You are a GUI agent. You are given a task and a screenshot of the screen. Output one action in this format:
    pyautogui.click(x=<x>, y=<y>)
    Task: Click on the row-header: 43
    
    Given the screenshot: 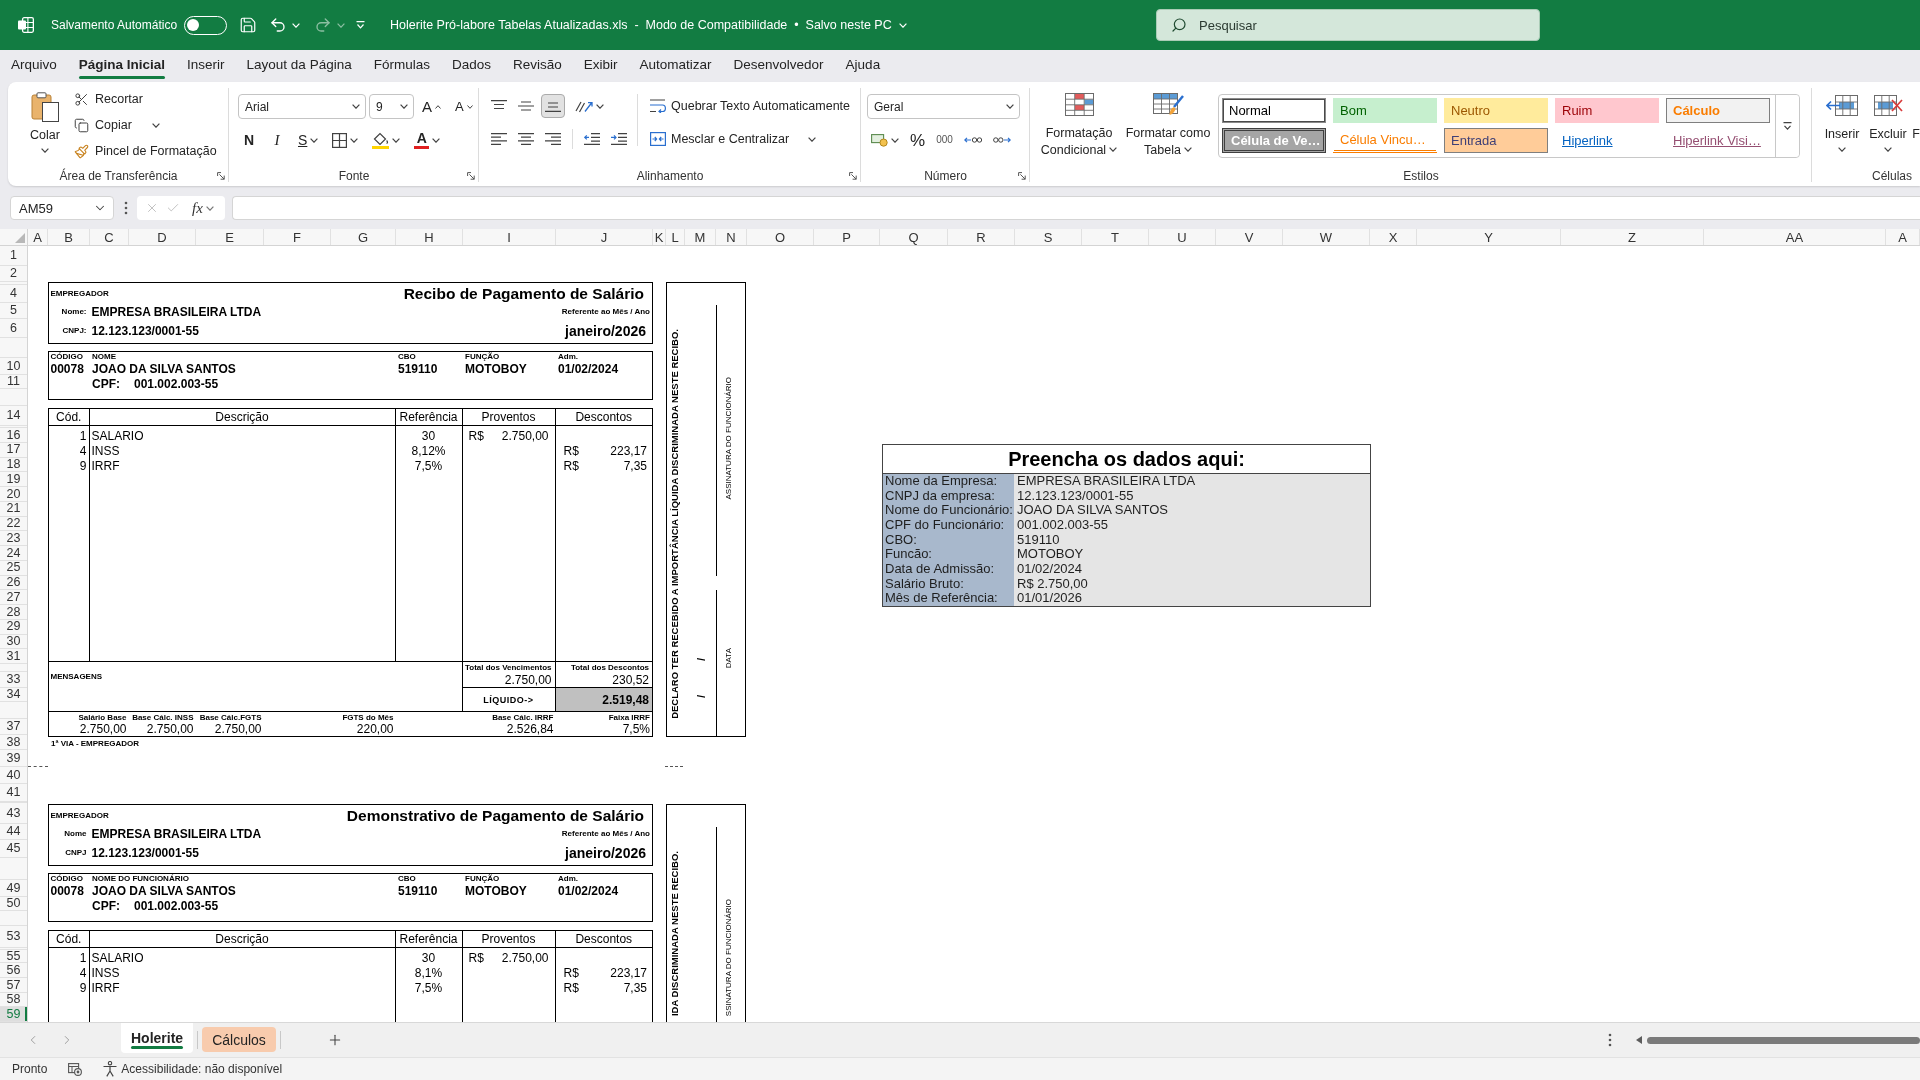 What is the action you would take?
    pyautogui.click(x=13, y=813)
    